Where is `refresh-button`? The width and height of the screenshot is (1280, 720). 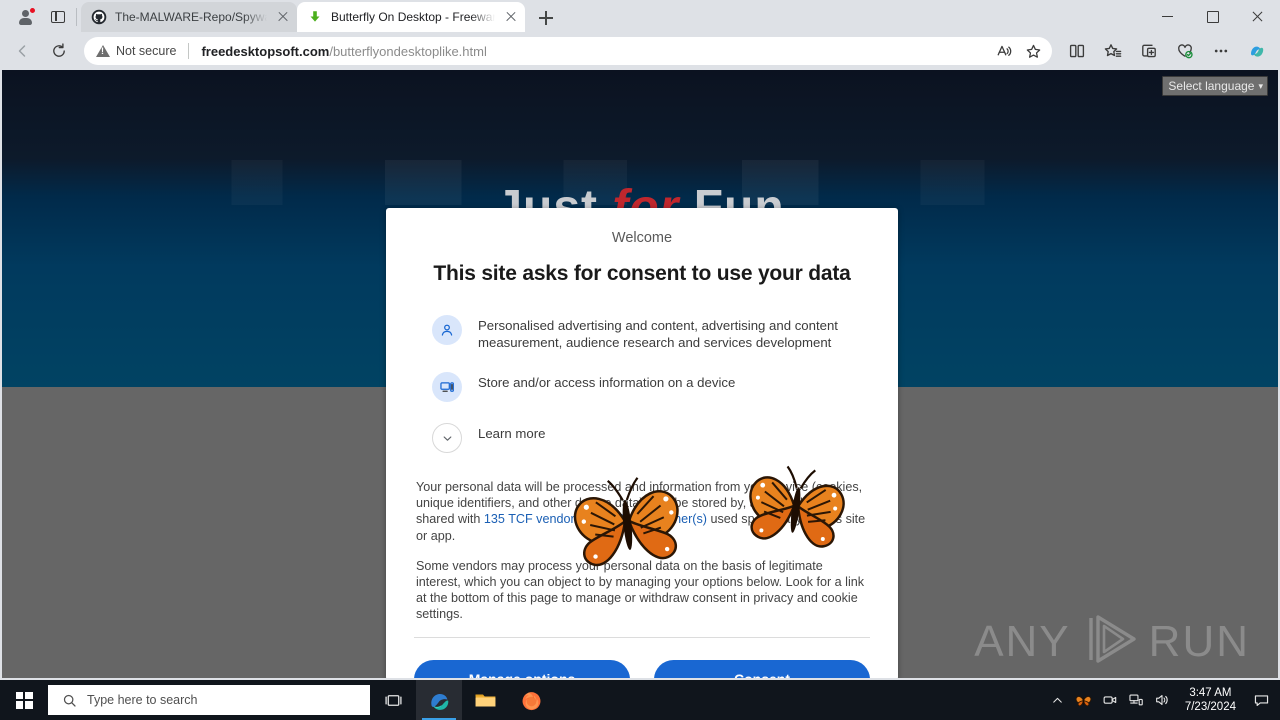 refresh-button is located at coordinates (59, 51).